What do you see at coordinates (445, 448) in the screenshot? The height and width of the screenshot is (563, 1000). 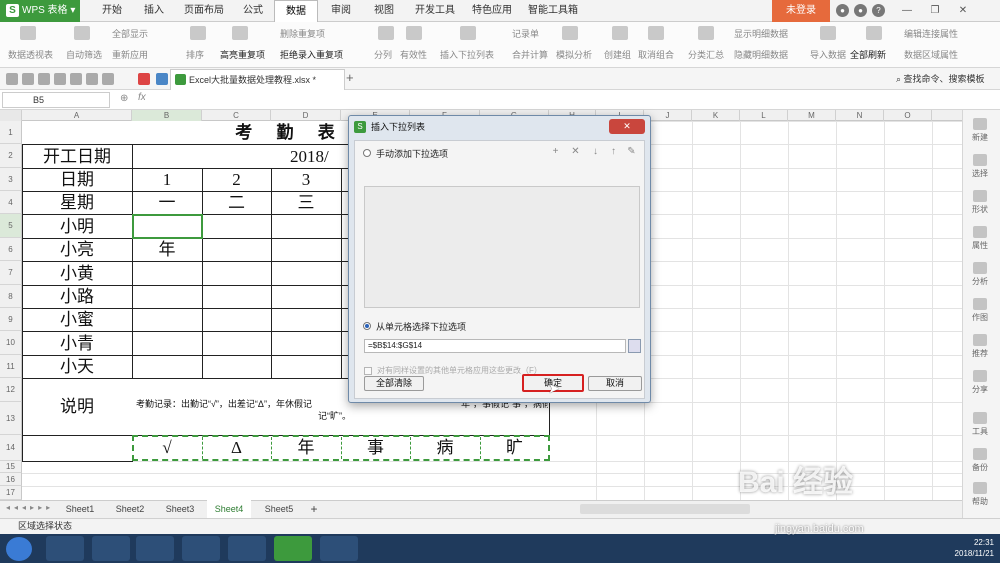 I see `symbol-cell: 病` at bounding box center [445, 448].